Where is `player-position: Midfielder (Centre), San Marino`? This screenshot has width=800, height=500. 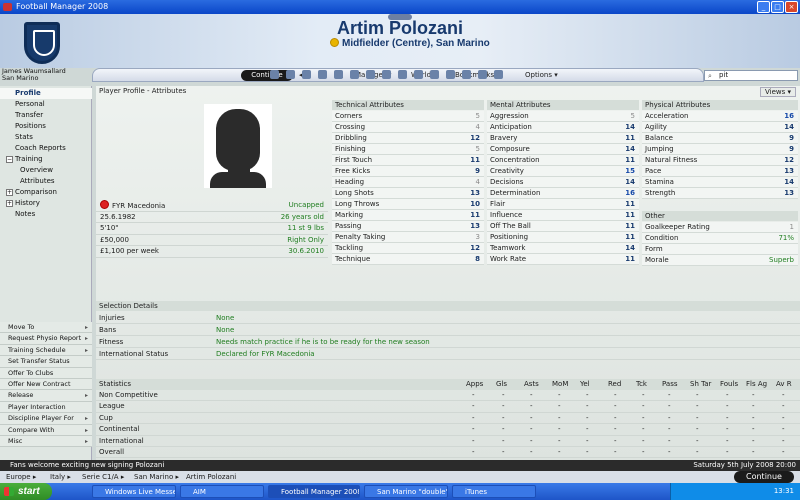
player-position: Midfielder (Centre), San Marino is located at coordinates (430, 43).